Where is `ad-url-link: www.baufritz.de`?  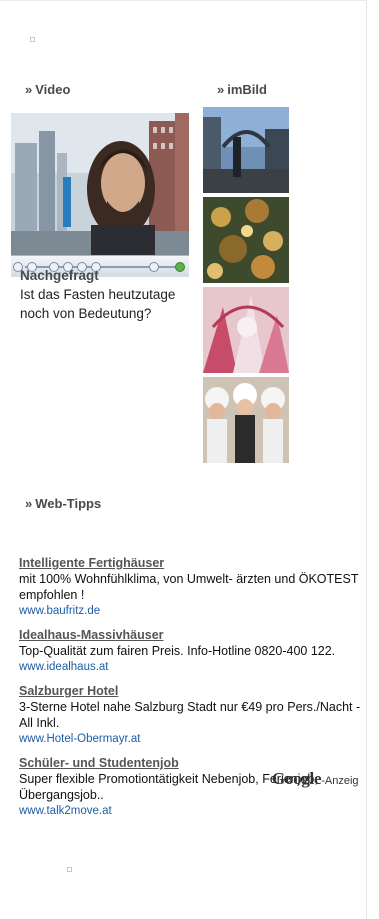
ad-url-link: www.baufritz.de is located at coordinates (194, 611).